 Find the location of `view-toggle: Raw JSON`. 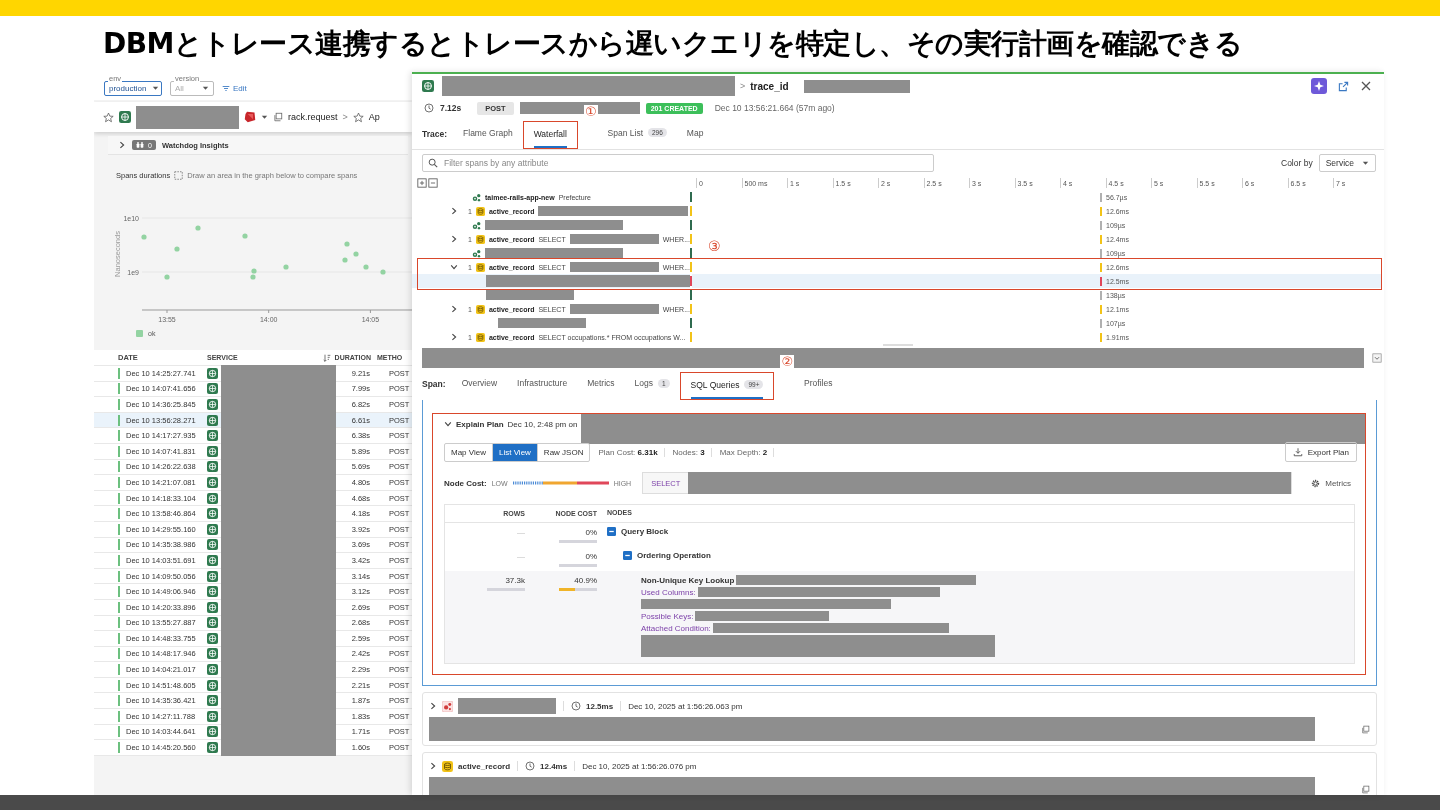

view-toggle: Raw JSON is located at coordinates (563, 452).